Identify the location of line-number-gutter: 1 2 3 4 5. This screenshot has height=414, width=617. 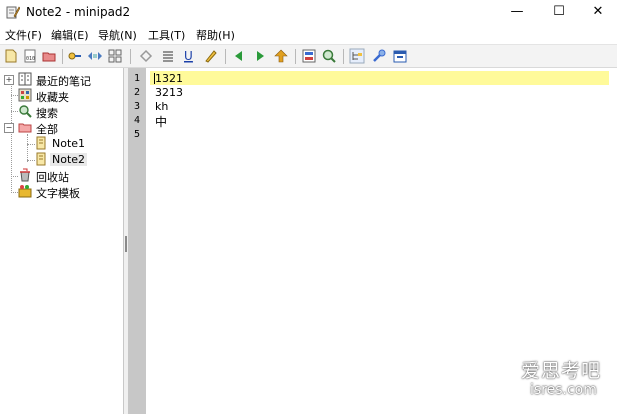
(137, 241).